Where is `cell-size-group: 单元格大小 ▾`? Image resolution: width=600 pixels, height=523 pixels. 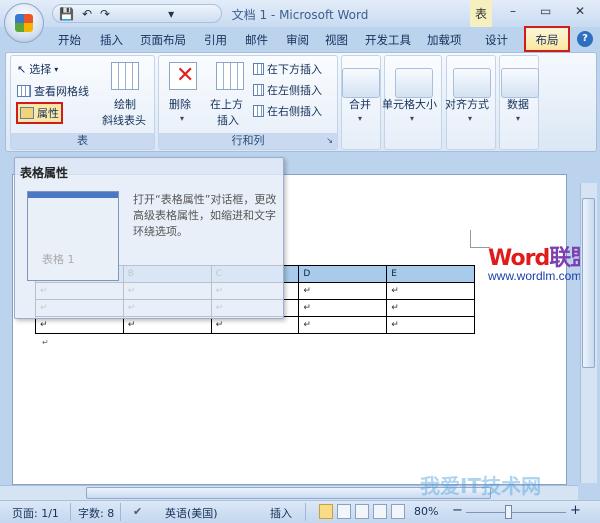 cell-size-group: 单元格大小 ▾ is located at coordinates (412, 102).